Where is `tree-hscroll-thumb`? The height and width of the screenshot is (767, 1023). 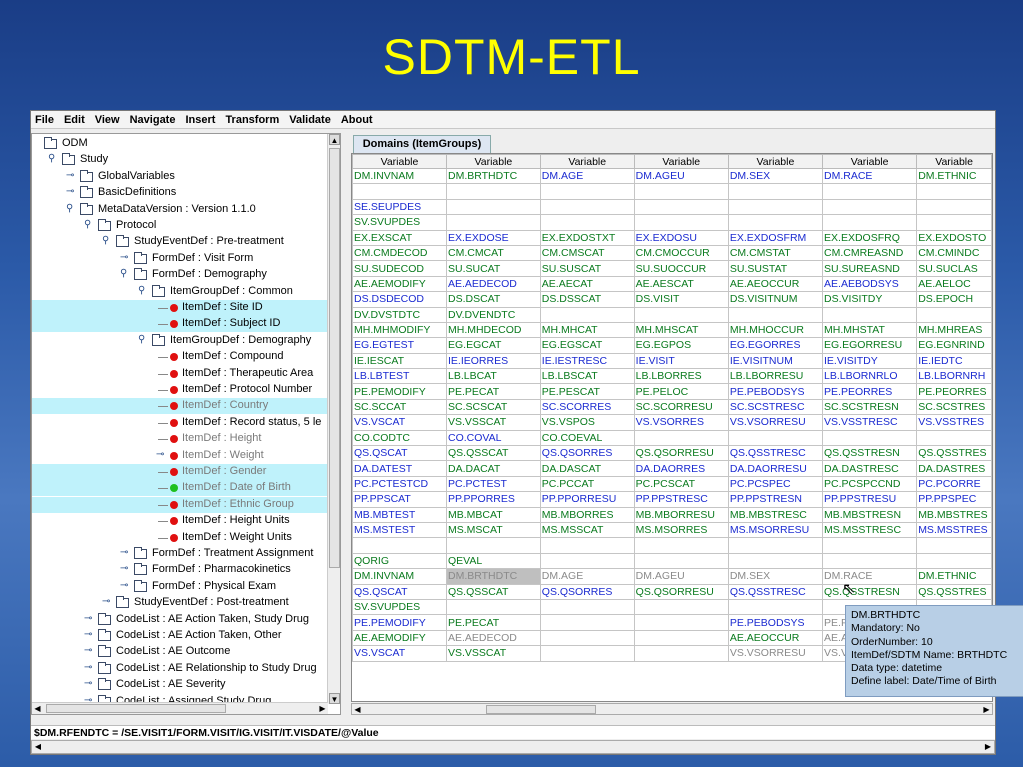 tree-hscroll-thumb is located at coordinates (136, 708).